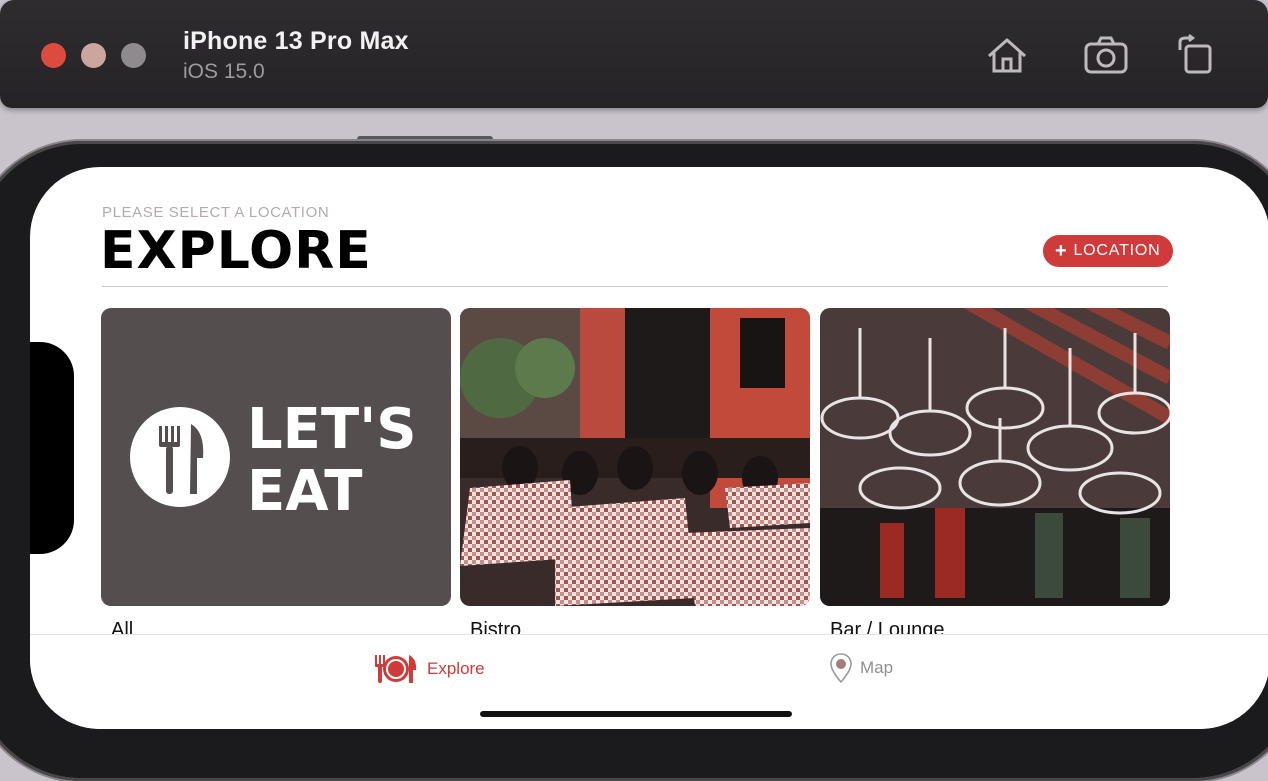  What do you see at coordinates (456, 668) in the screenshot?
I see `tab-explore-label: Explore` at bounding box center [456, 668].